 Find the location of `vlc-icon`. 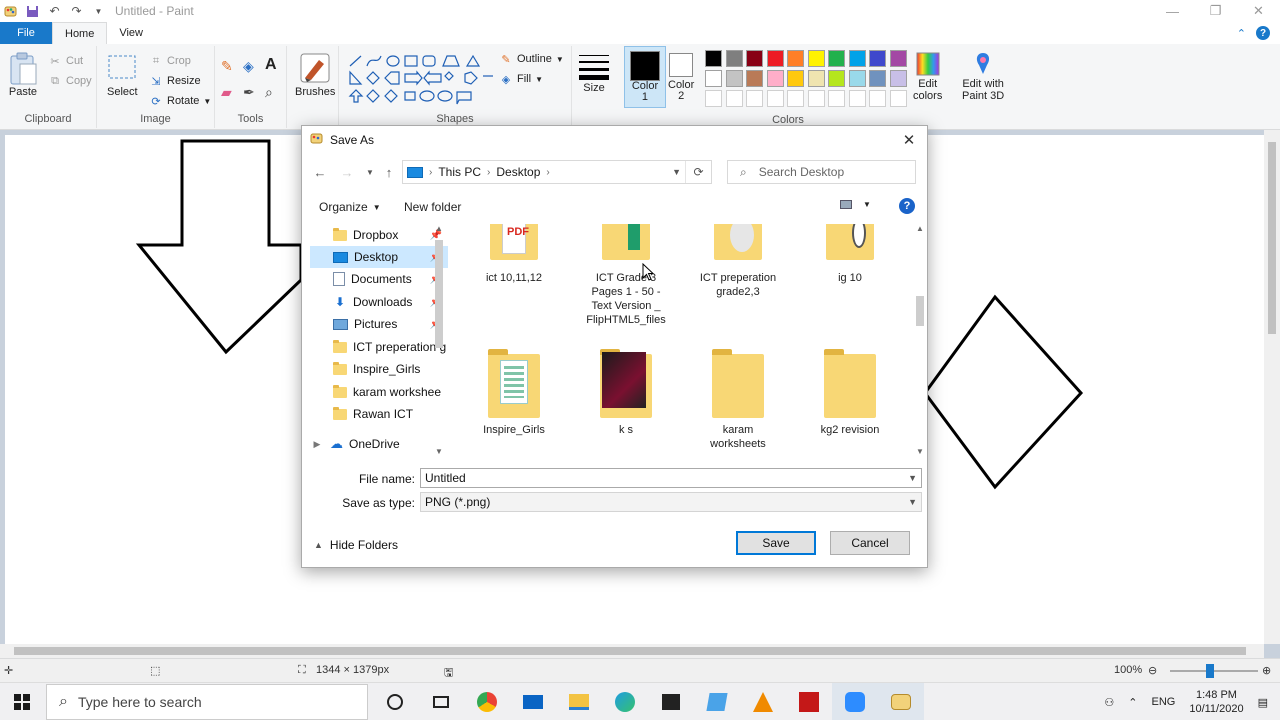

vlc-icon is located at coordinates (763, 701).